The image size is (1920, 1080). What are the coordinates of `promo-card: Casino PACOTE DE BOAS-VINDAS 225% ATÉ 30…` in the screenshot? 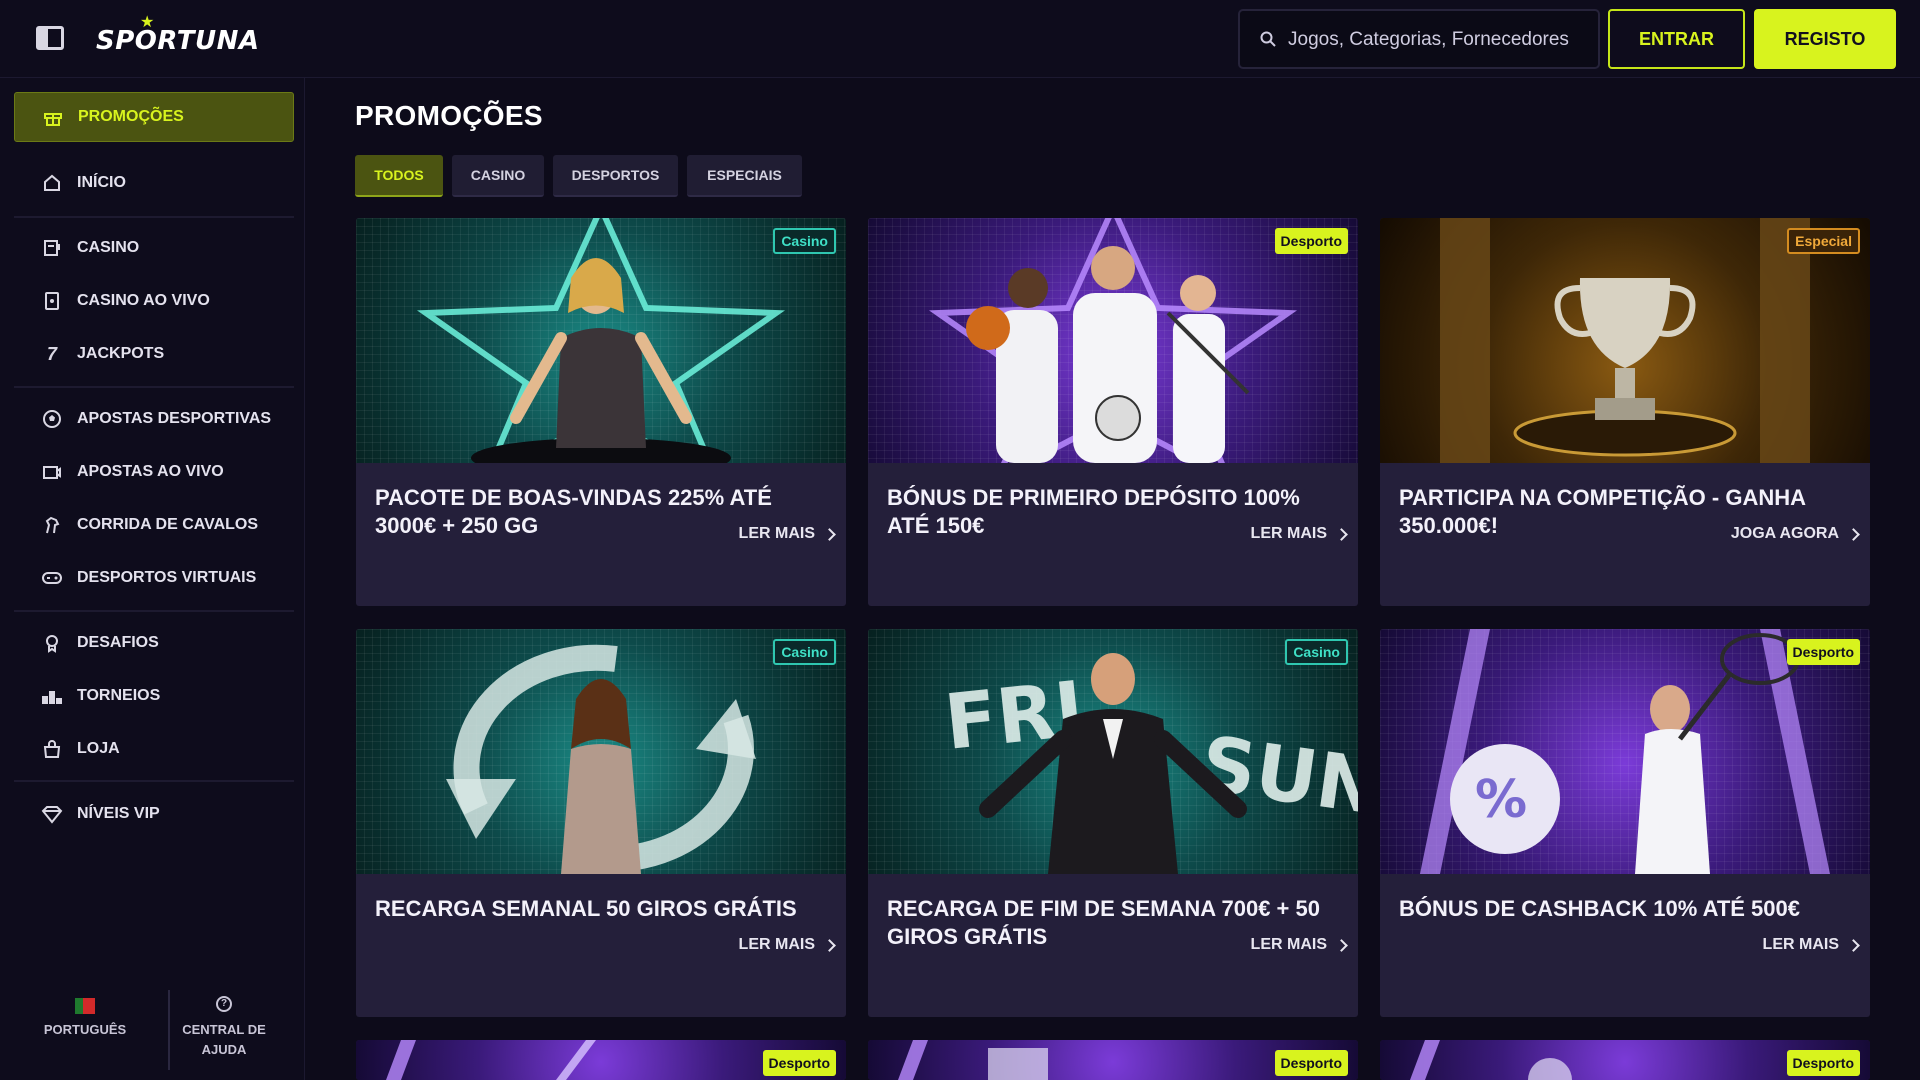 It's located at (601, 412).